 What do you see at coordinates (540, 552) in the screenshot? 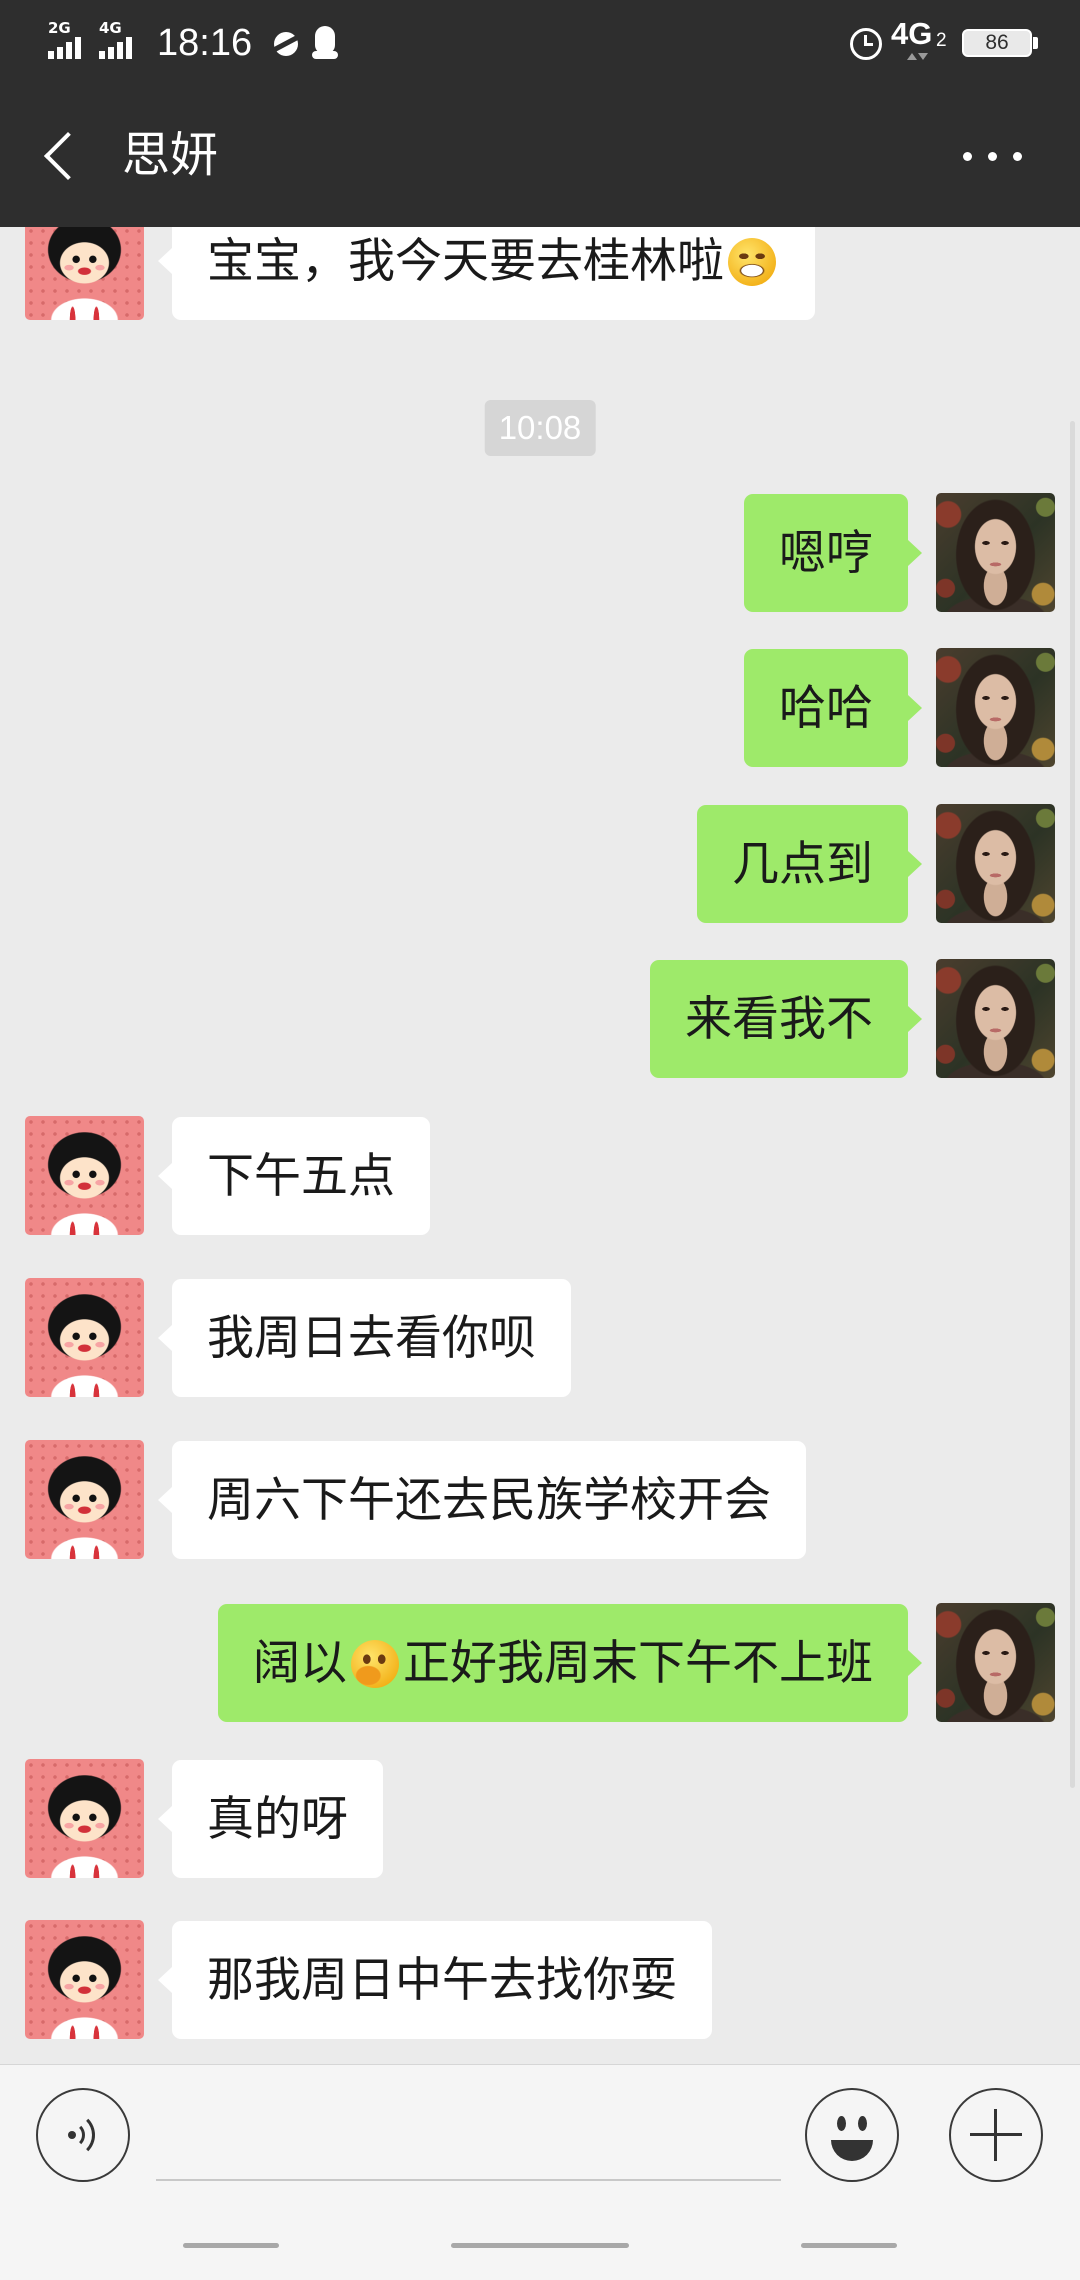
I see `message-row-sent: 嗯哼` at bounding box center [540, 552].